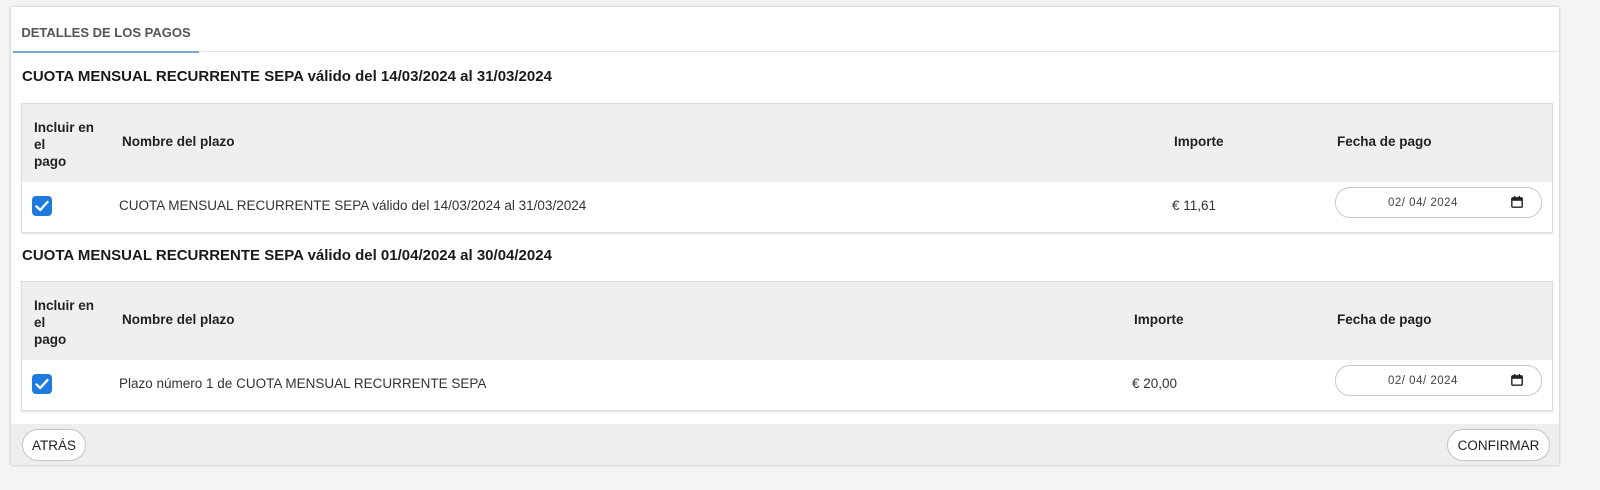  I want to click on installment-amount: € 11,61, so click(1194, 205).